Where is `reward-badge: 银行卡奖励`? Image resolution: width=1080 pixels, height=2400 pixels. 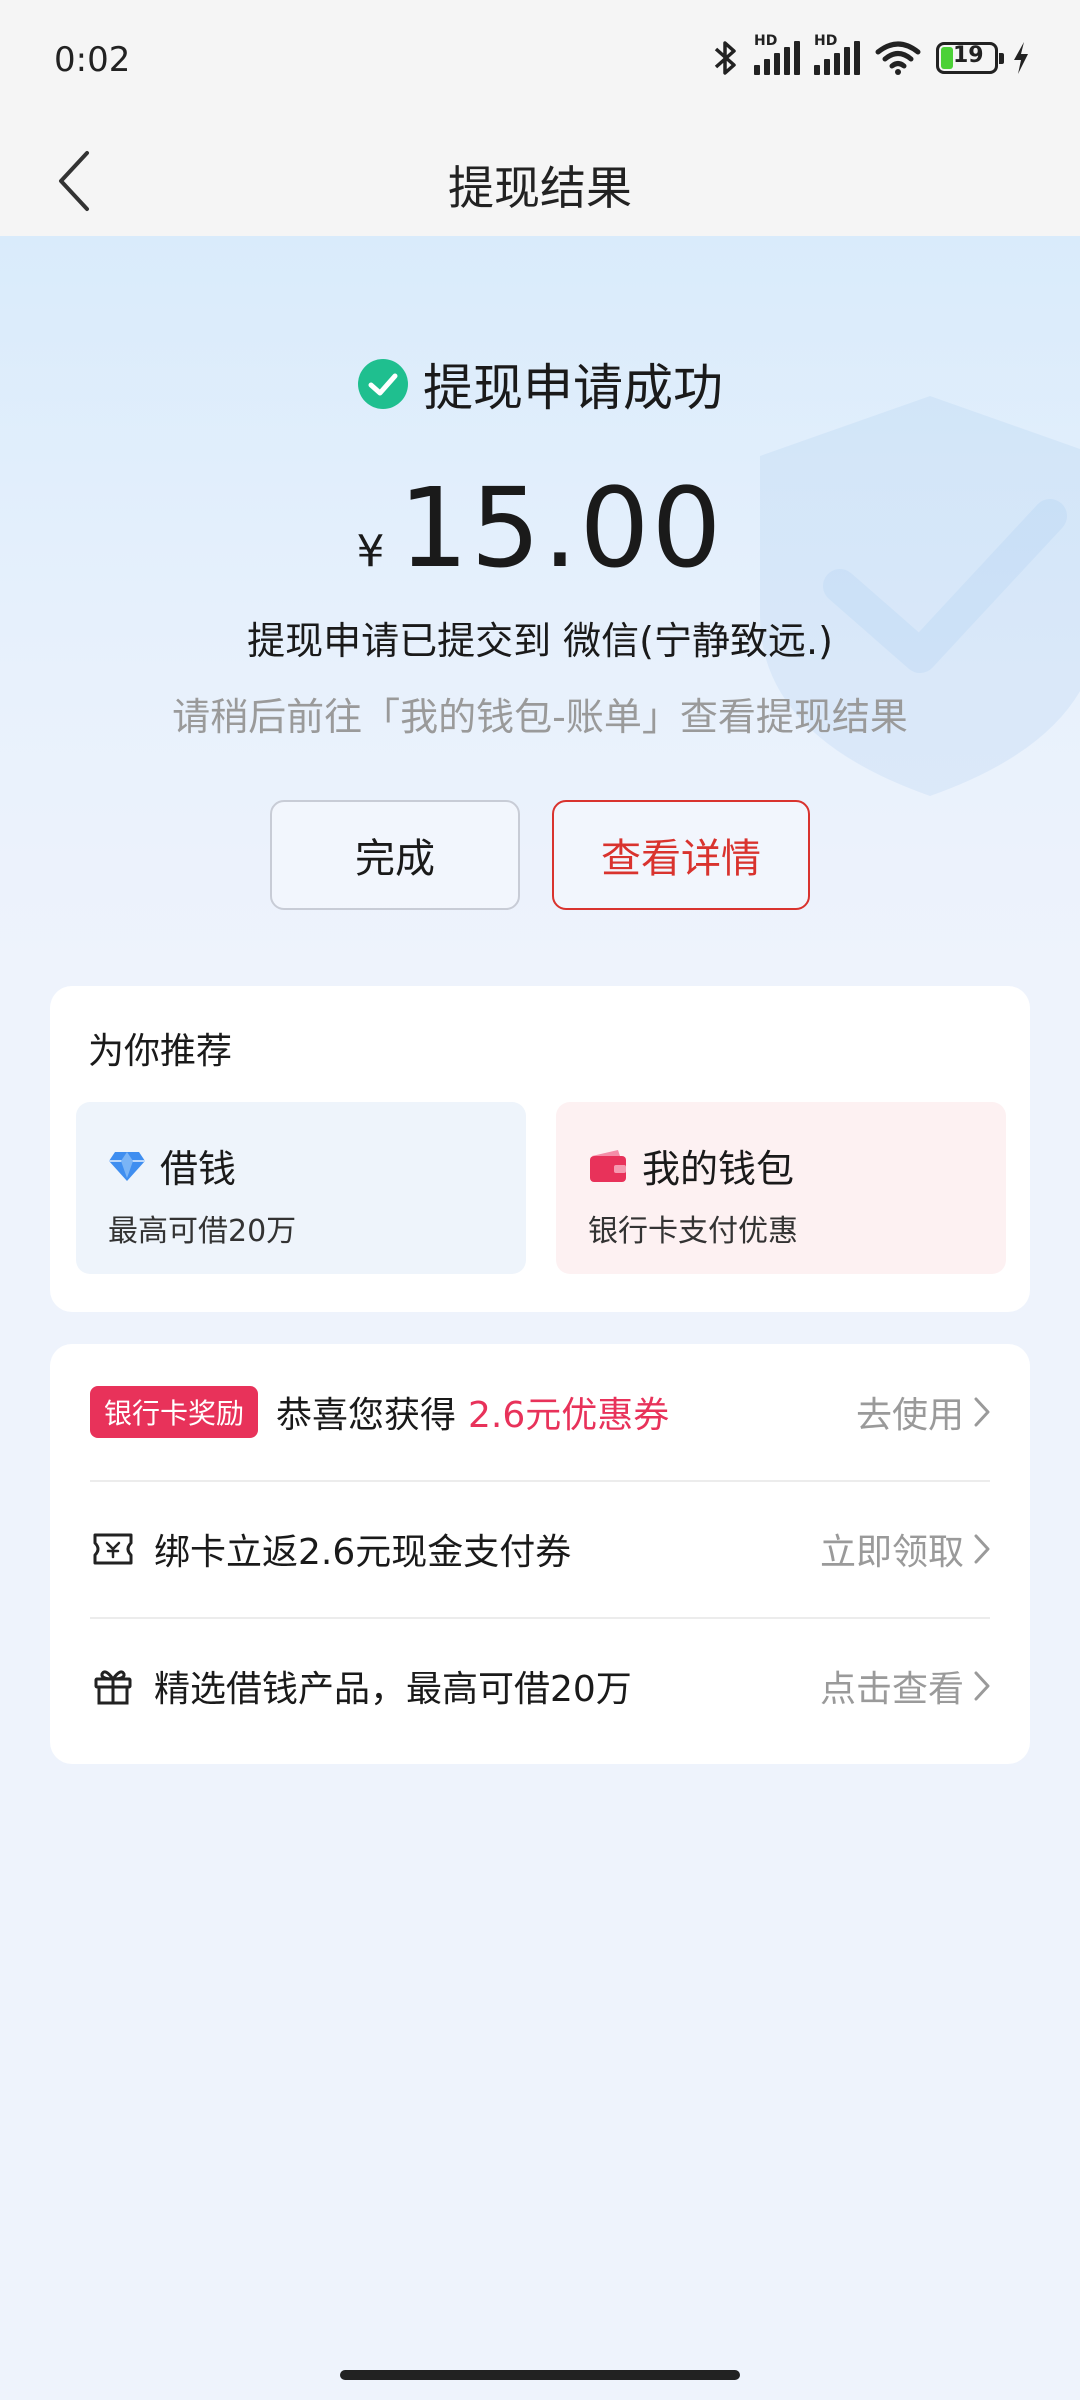 reward-badge: 银行卡奖励 is located at coordinates (174, 1412).